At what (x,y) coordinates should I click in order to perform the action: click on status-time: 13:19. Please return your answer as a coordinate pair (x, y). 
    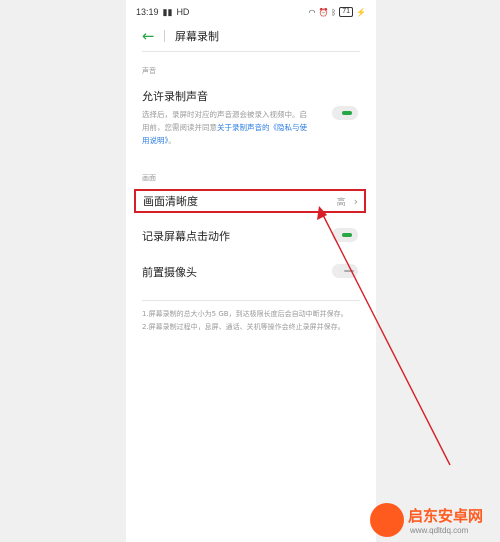
    Looking at the image, I should click on (147, 12).